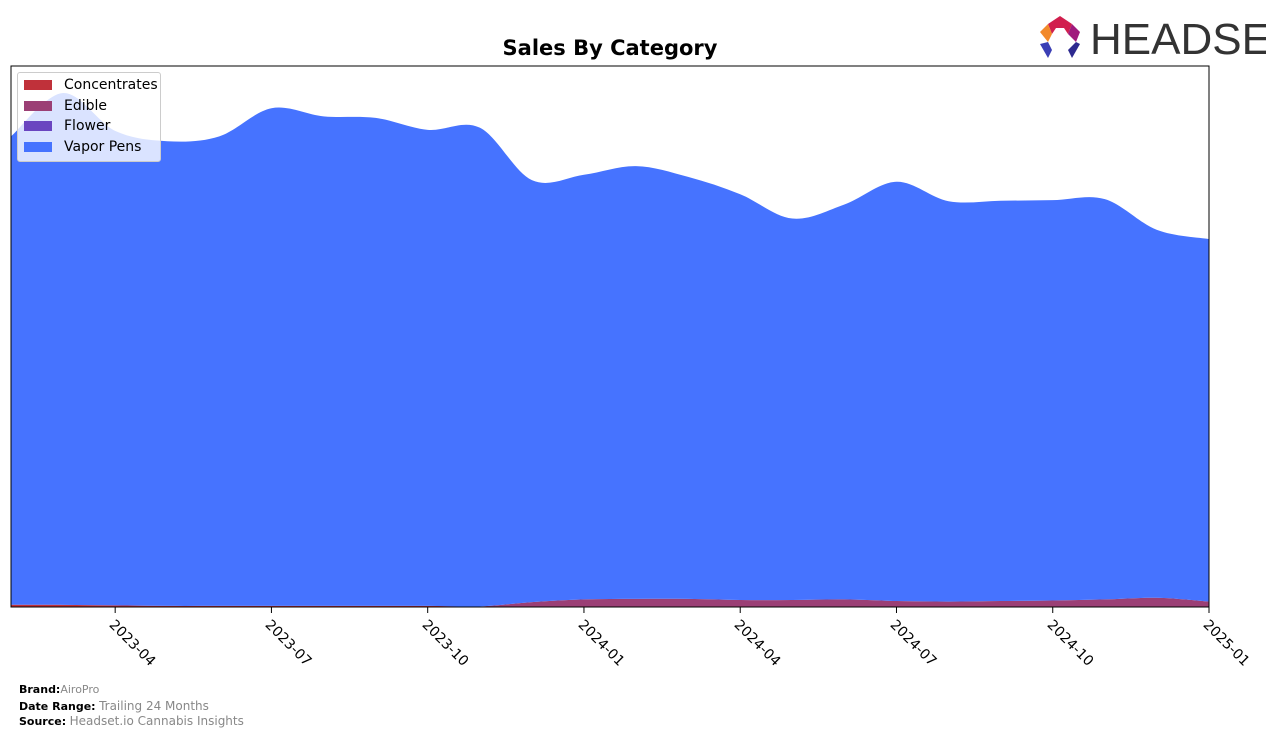 The height and width of the screenshot is (738, 1276). I want to click on legend-item-concentrates: Concentrates, so click(91, 85).